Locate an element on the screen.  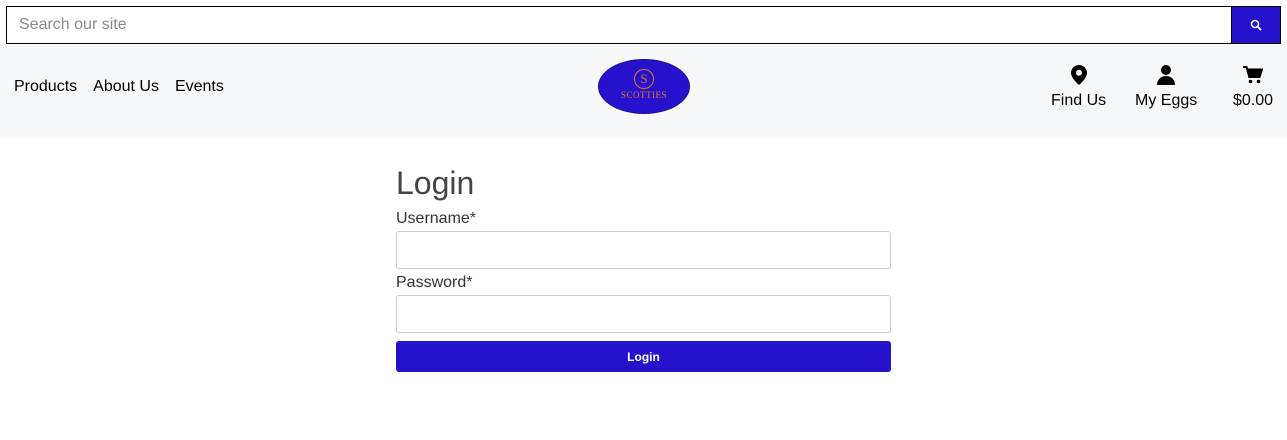
login-button: Login is located at coordinates (643, 356).